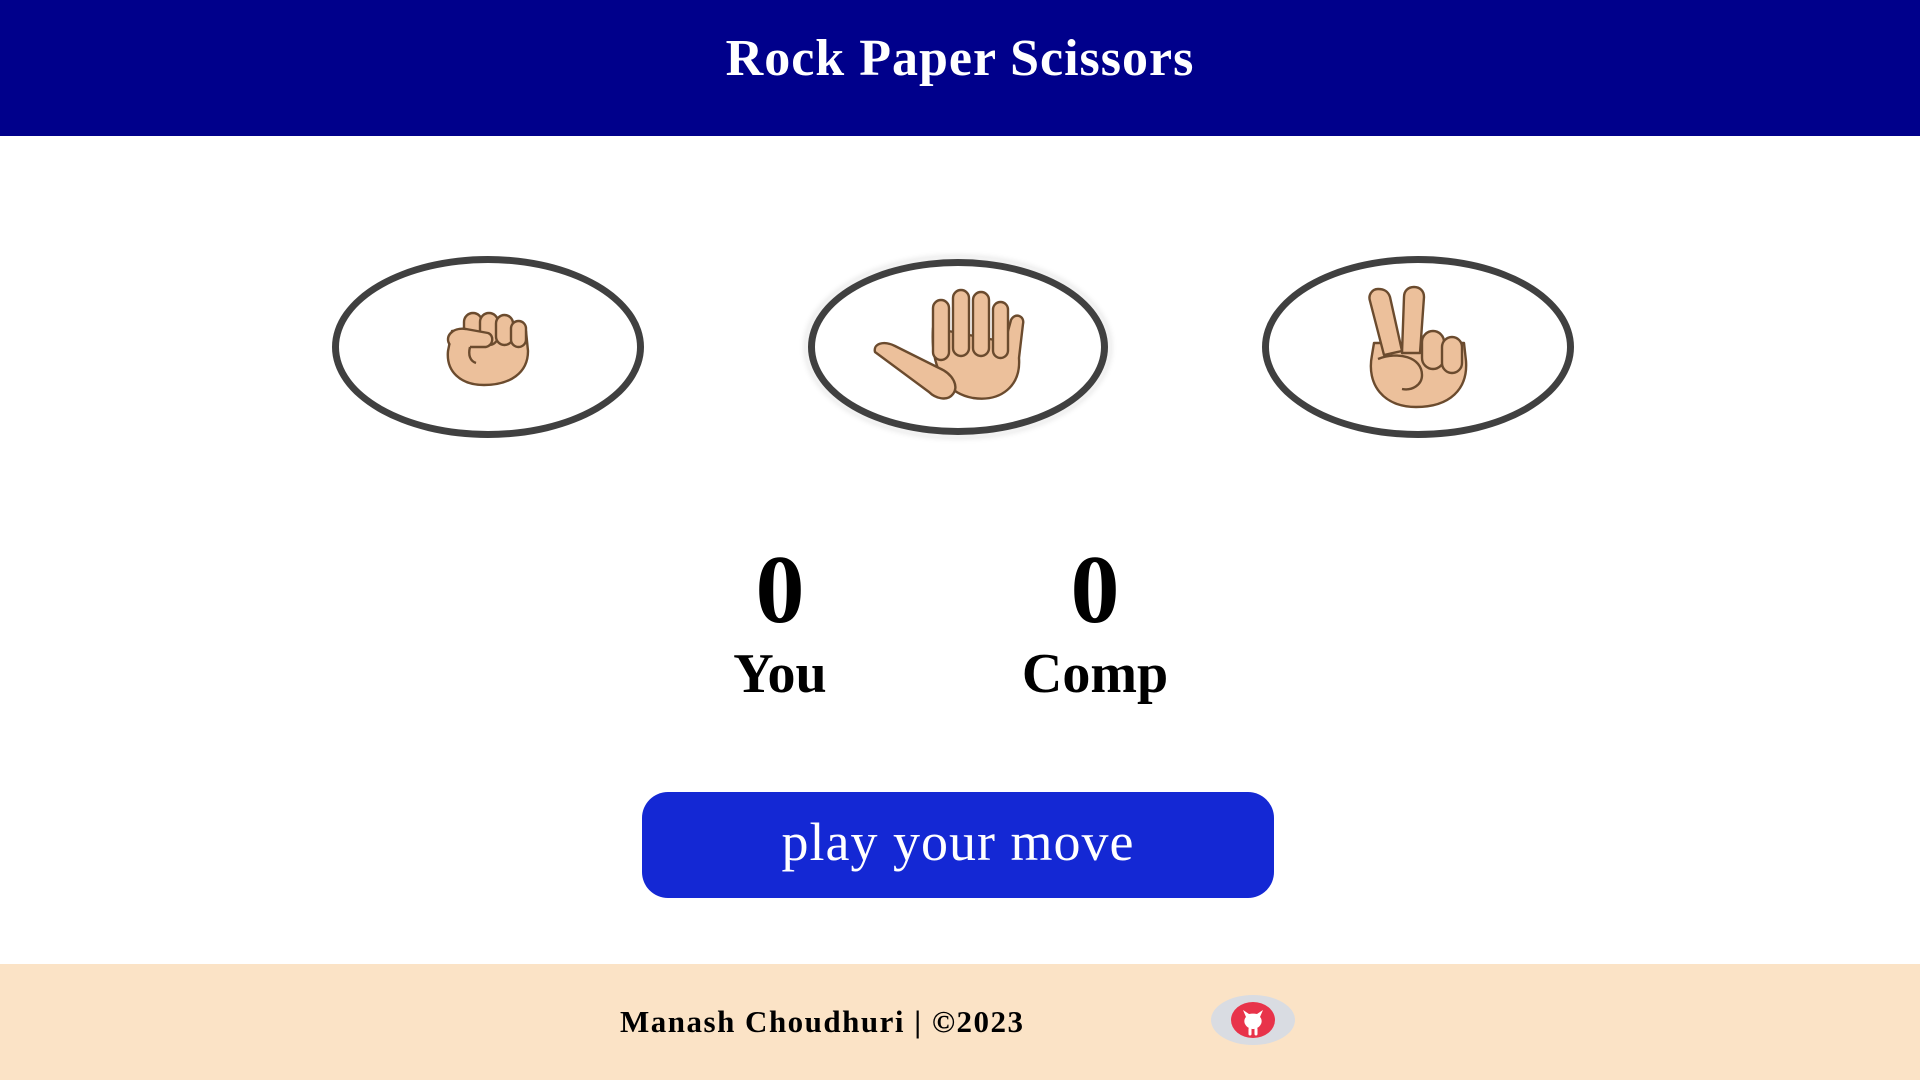  I want to click on open-hand-icon, so click(949, 344).